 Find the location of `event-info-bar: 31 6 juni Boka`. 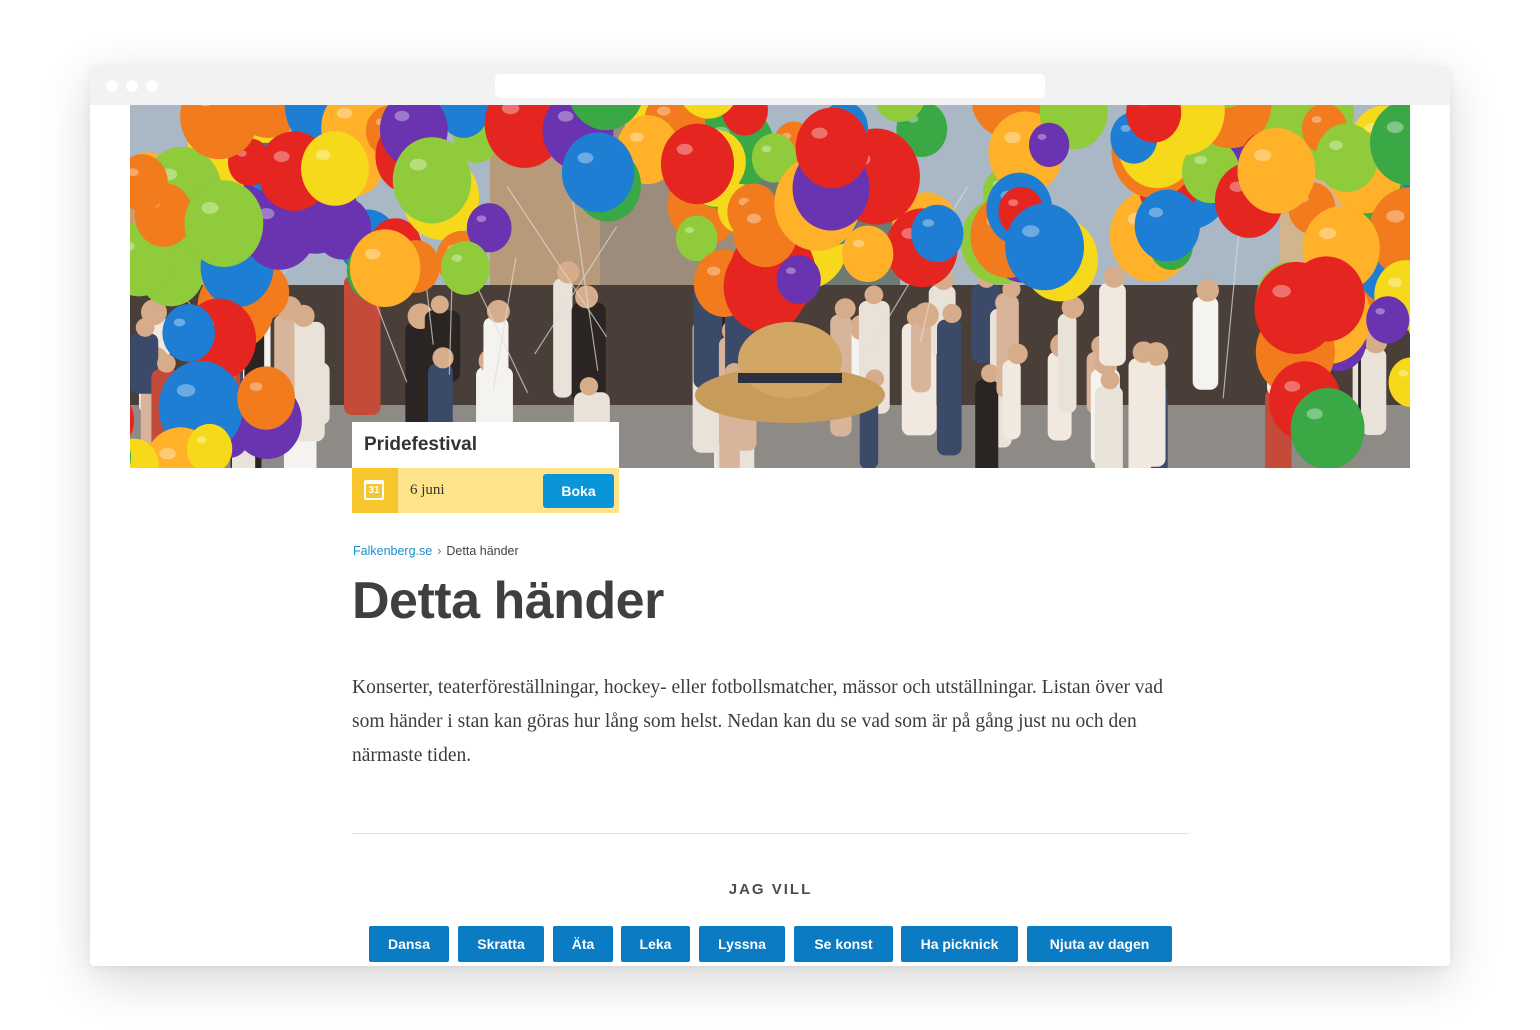

event-info-bar: 31 6 juni Boka is located at coordinates (485, 490).